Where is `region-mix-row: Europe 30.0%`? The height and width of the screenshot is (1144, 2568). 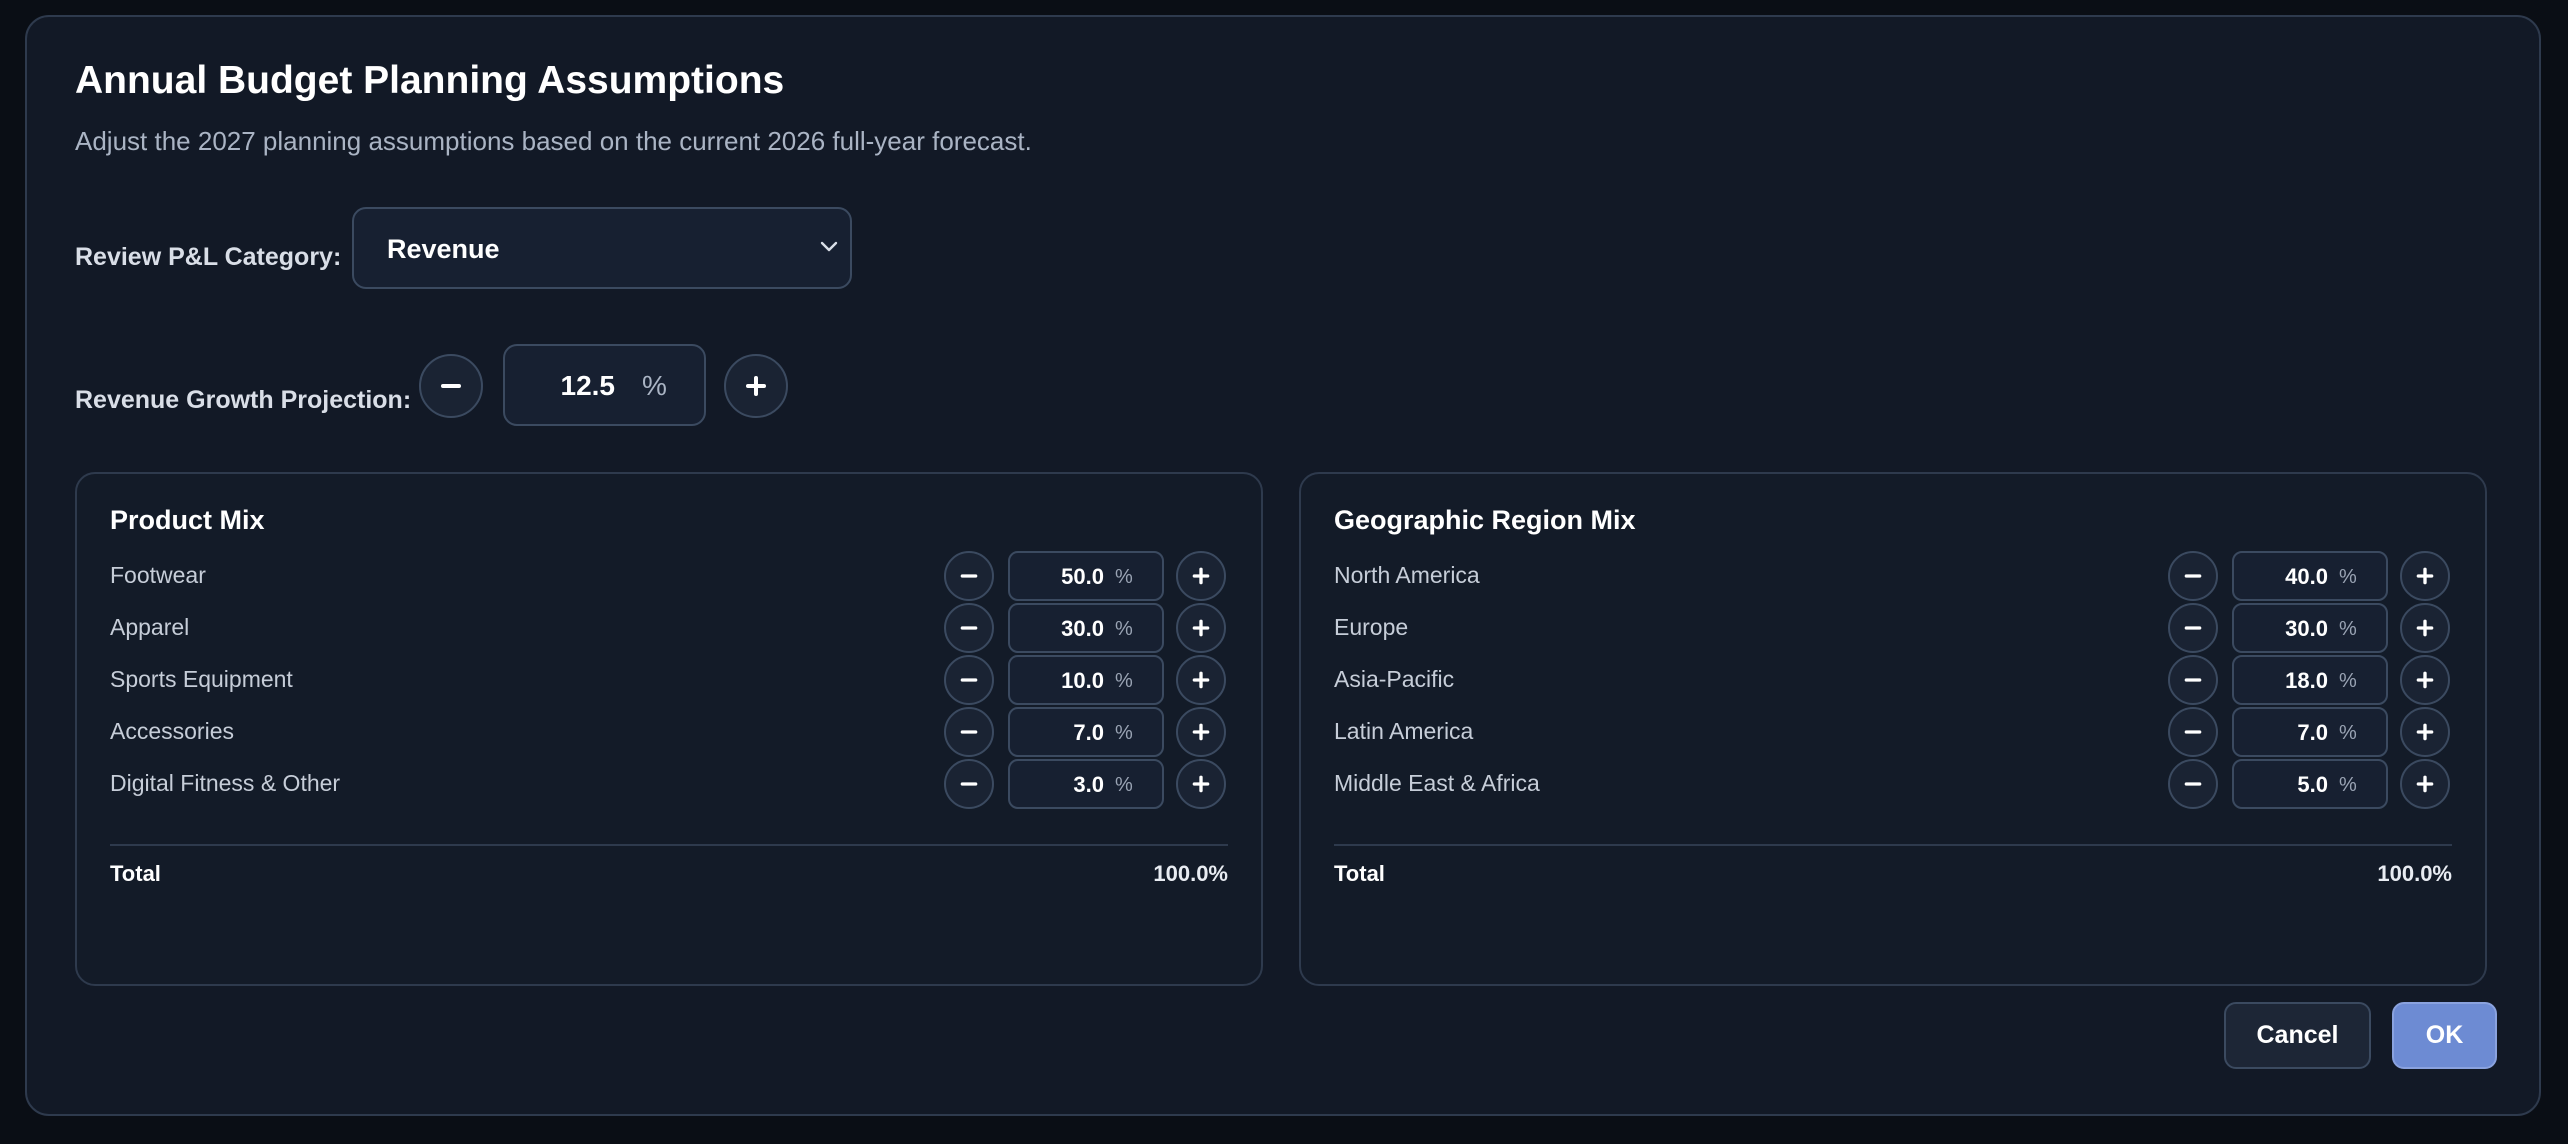
region-mix-row: Europe 30.0% is located at coordinates (1893, 628).